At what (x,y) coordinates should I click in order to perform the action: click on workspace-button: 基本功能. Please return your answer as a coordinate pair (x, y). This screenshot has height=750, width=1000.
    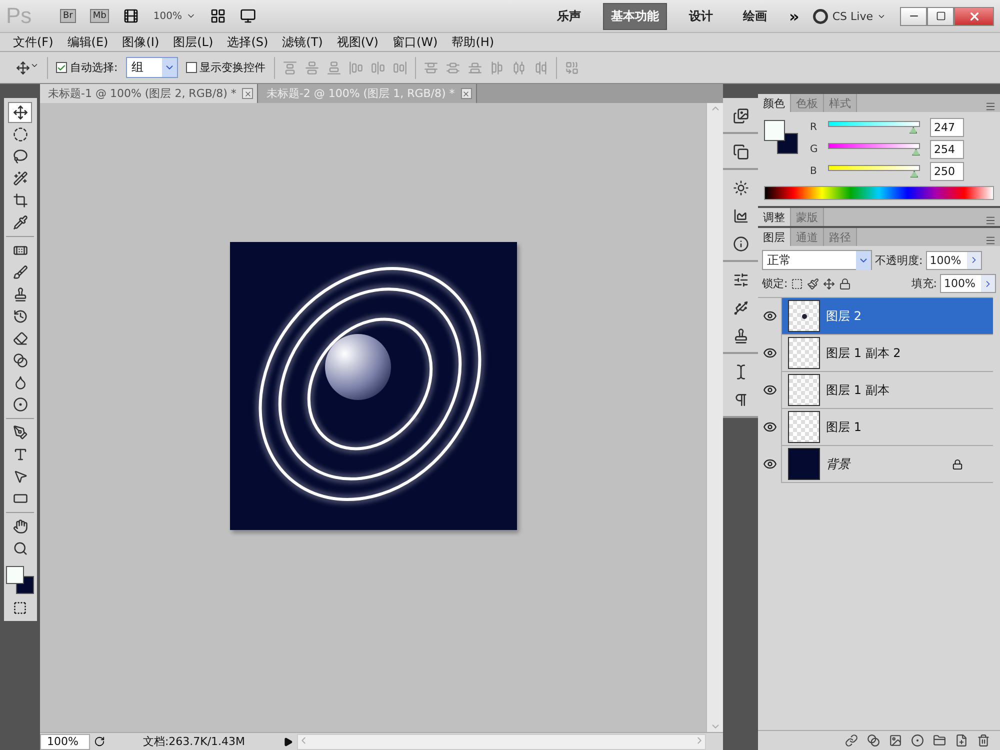
    Looking at the image, I should click on (635, 16).